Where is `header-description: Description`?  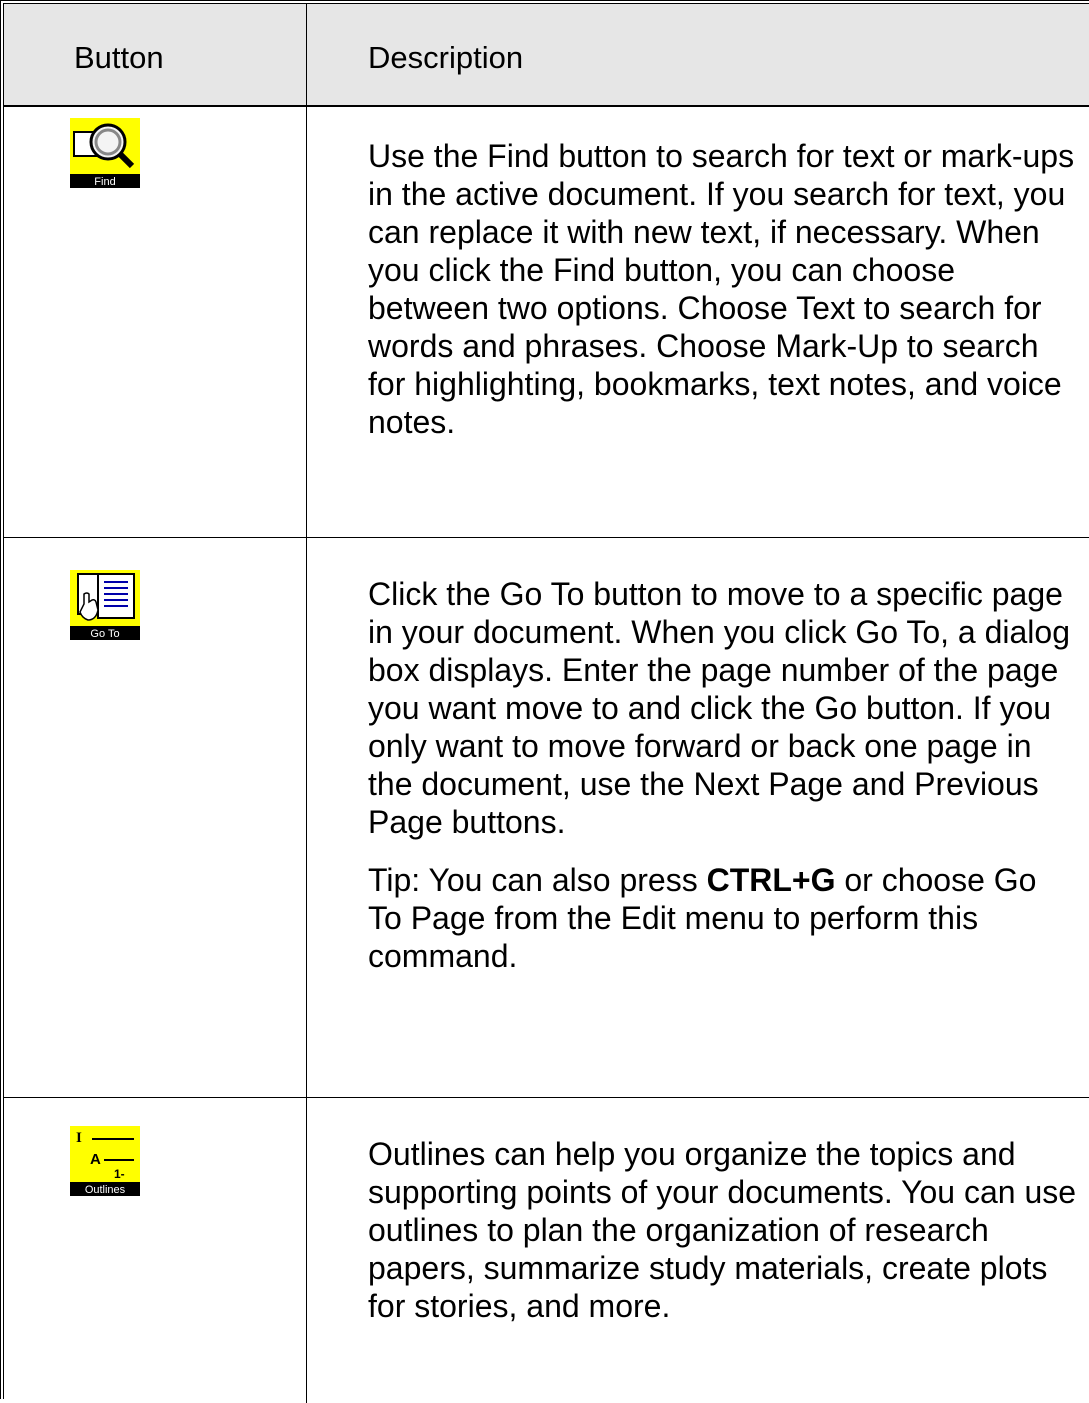
header-description: Description is located at coordinates (446, 57).